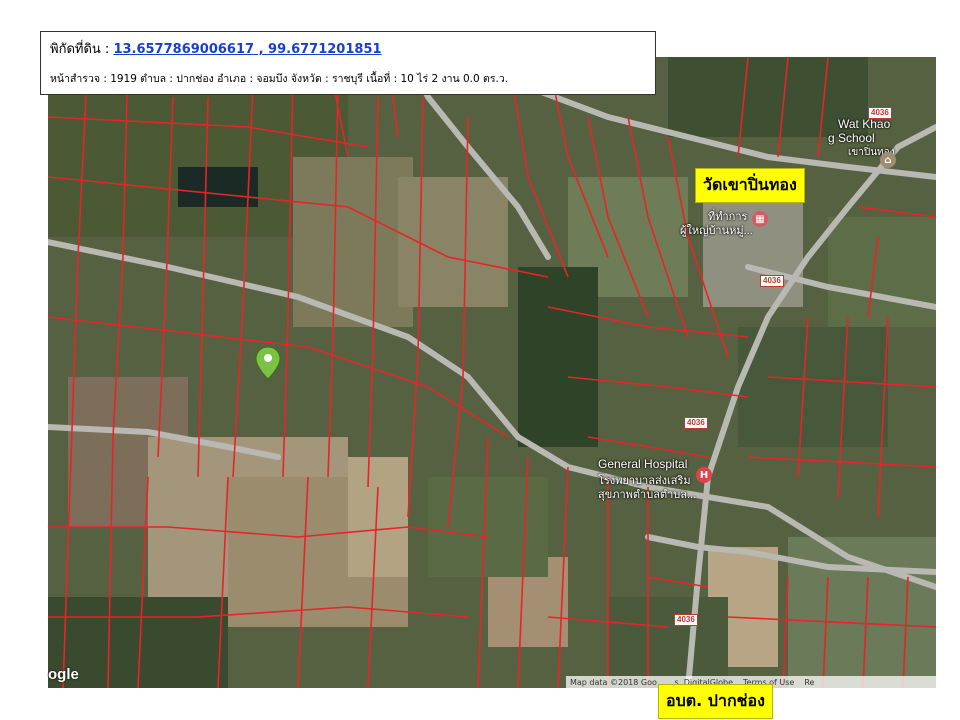 The width and height of the screenshot is (960, 720). Describe the element at coordinates (772, 281) in the screenshot. I see `road-shield-4036-b: 4036` at that location.